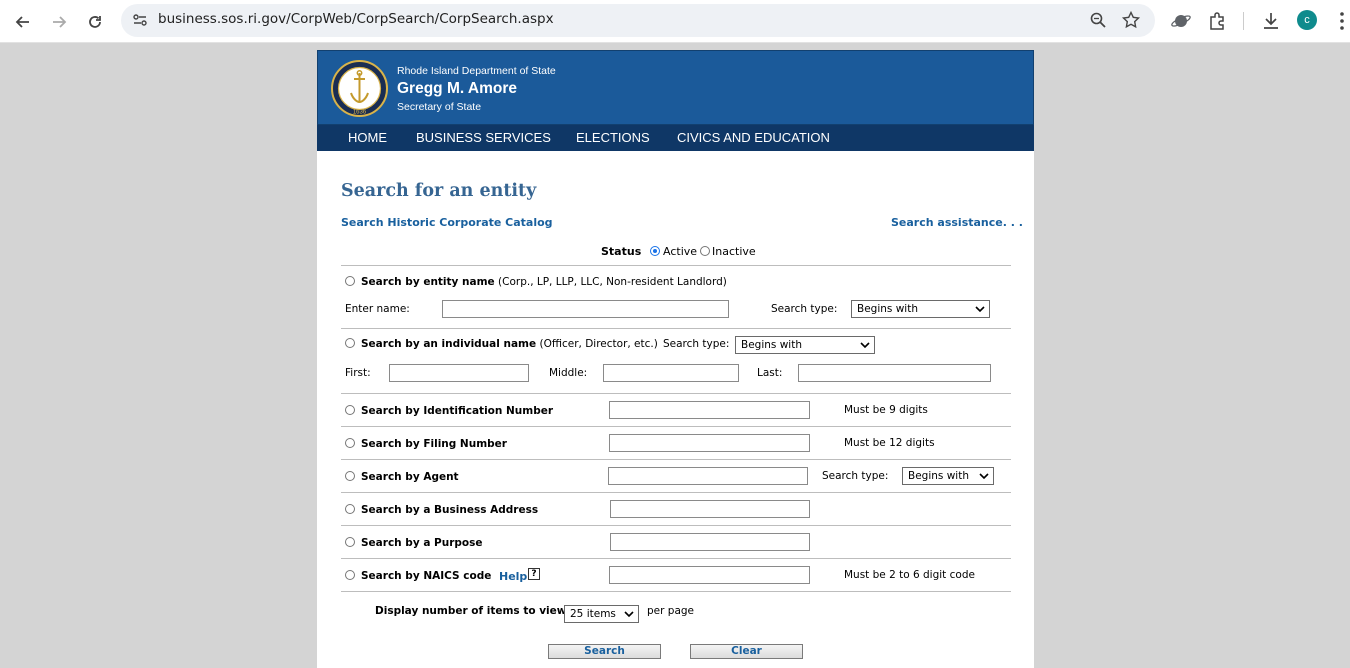  Describe the element at coordinates (753, 137) in the screenshot. I see `nav-civics-education: CIVICS AND EDUCATION` at that location.